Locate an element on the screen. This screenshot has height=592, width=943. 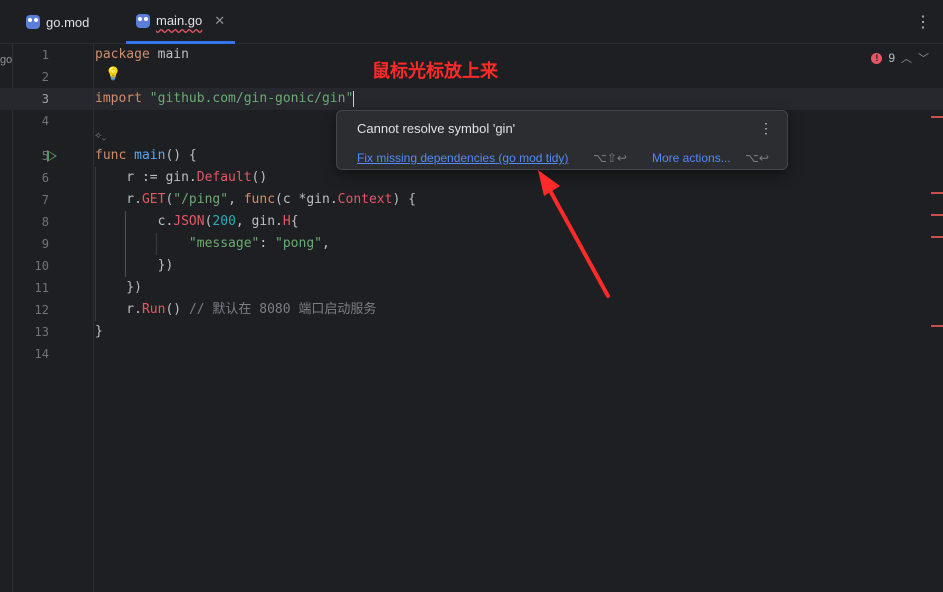
error-message: Cannot resolve symbol 'gin' is located at coordinates (436, 128).